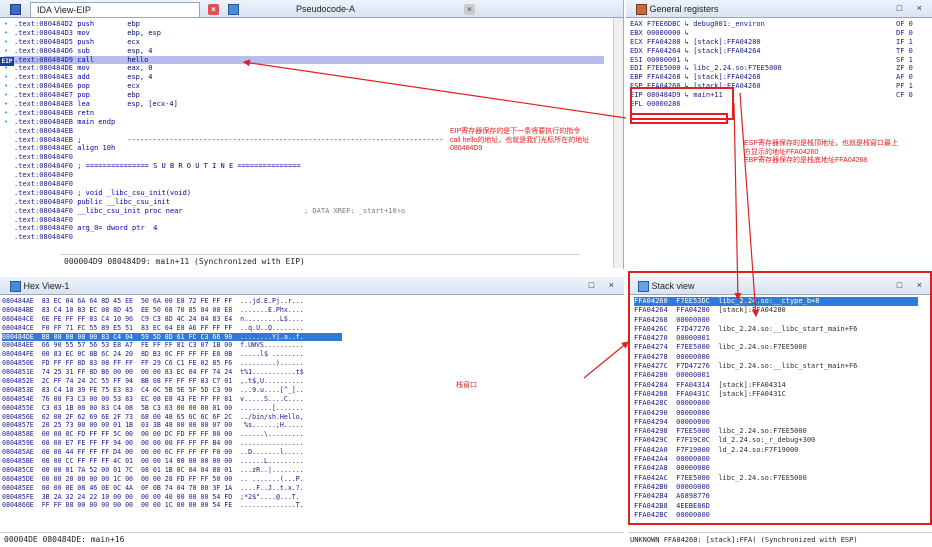 This screenshot has height=547, width=932. I want to click on code-line: •.text:080484D9 callhello, so click(304, 60).